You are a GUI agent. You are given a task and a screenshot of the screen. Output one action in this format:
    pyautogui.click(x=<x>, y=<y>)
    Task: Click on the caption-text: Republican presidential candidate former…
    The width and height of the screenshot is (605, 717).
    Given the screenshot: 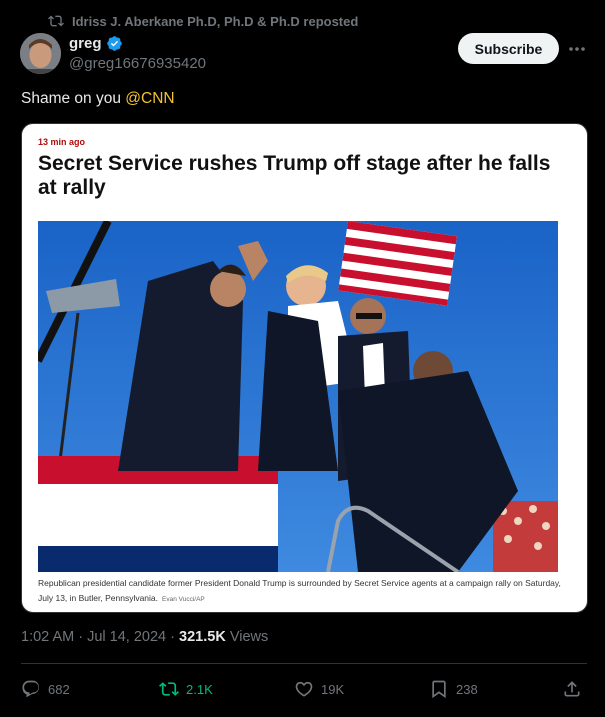 What is the action you would take?
    pyautogui.click(x=299, y=590)
    